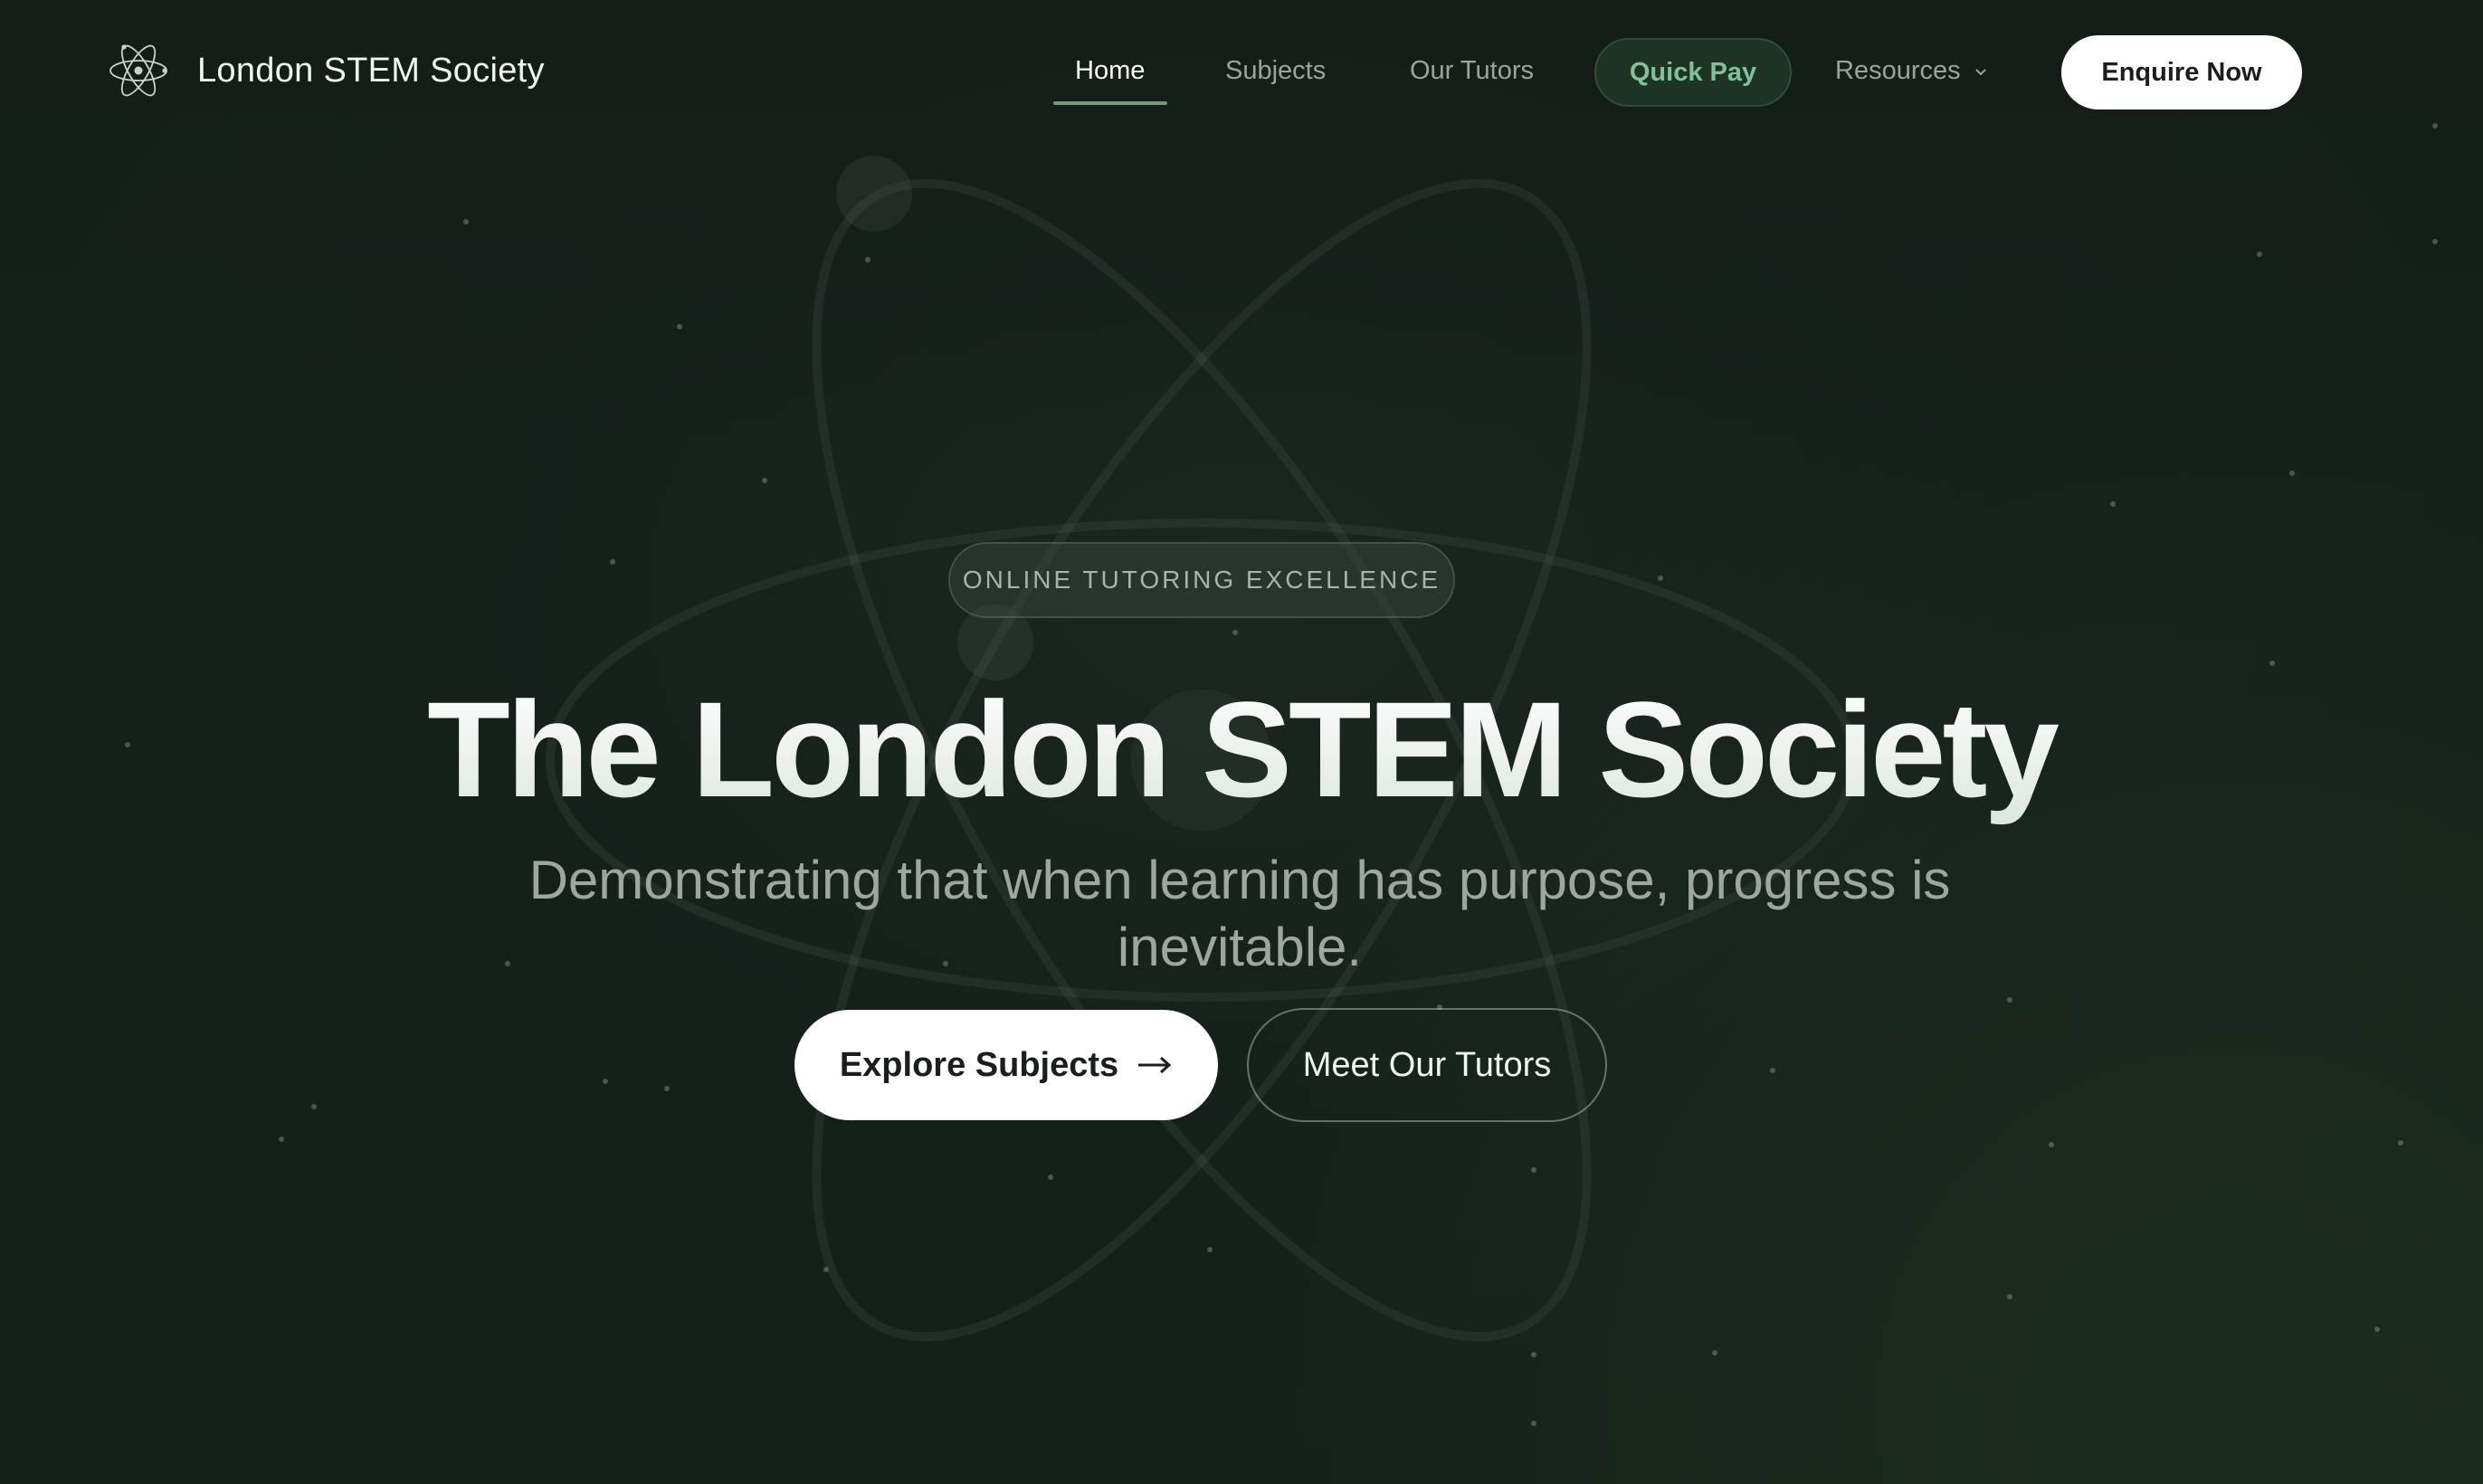 The image size is (2483, 1484). I want to click on hero-title: The London STEM Society, so click(1241, 749).